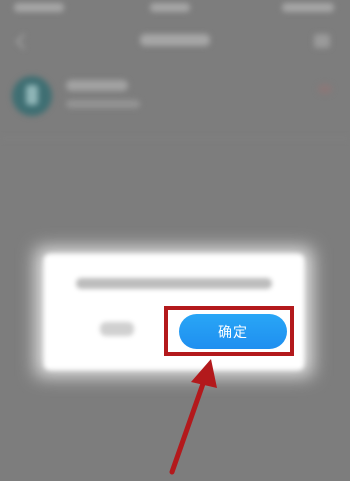 This screenshot has height=481, width=350. What do you see at coordinates (325, 89) in the screenshot?
I see `unread-badge` at bounding box center [325, 89].